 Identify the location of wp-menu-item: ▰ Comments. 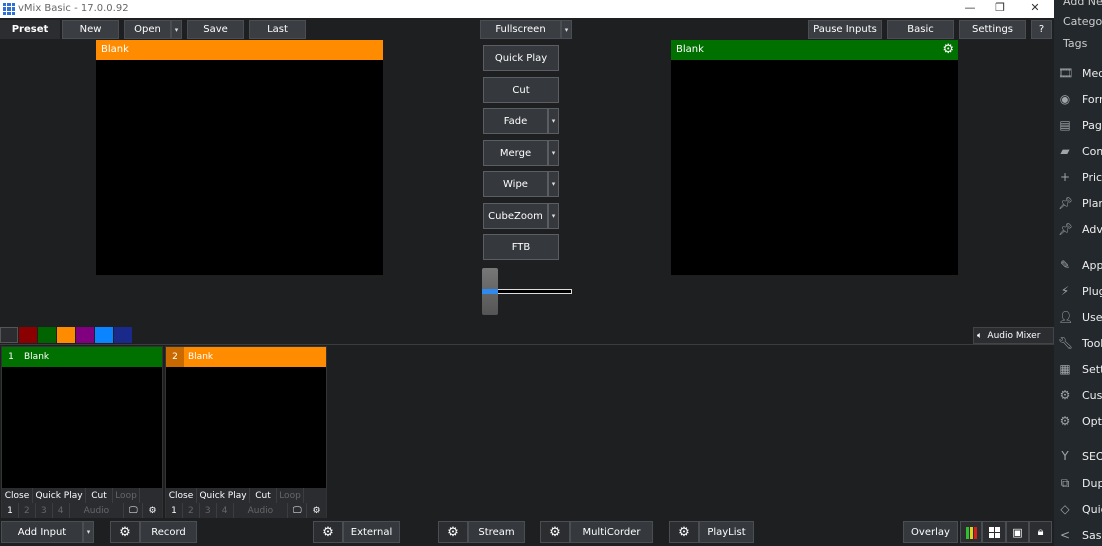
(1080, 151).